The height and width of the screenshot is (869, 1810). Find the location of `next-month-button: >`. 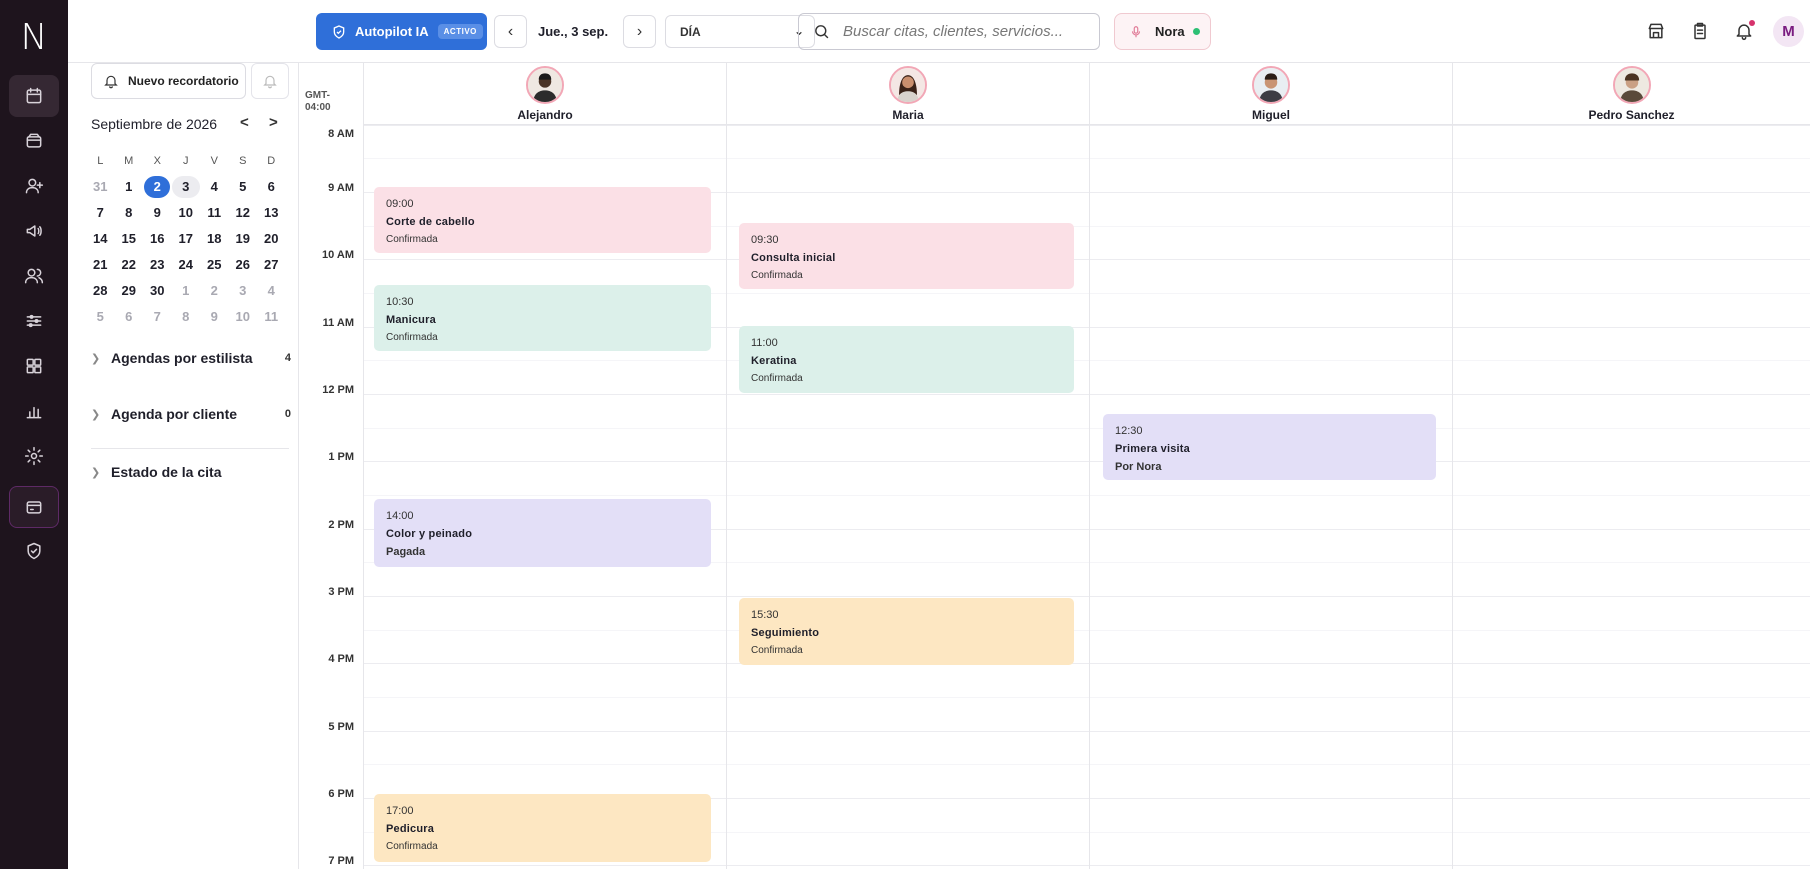

next-month-button: > is located at coordinates (273, 122).